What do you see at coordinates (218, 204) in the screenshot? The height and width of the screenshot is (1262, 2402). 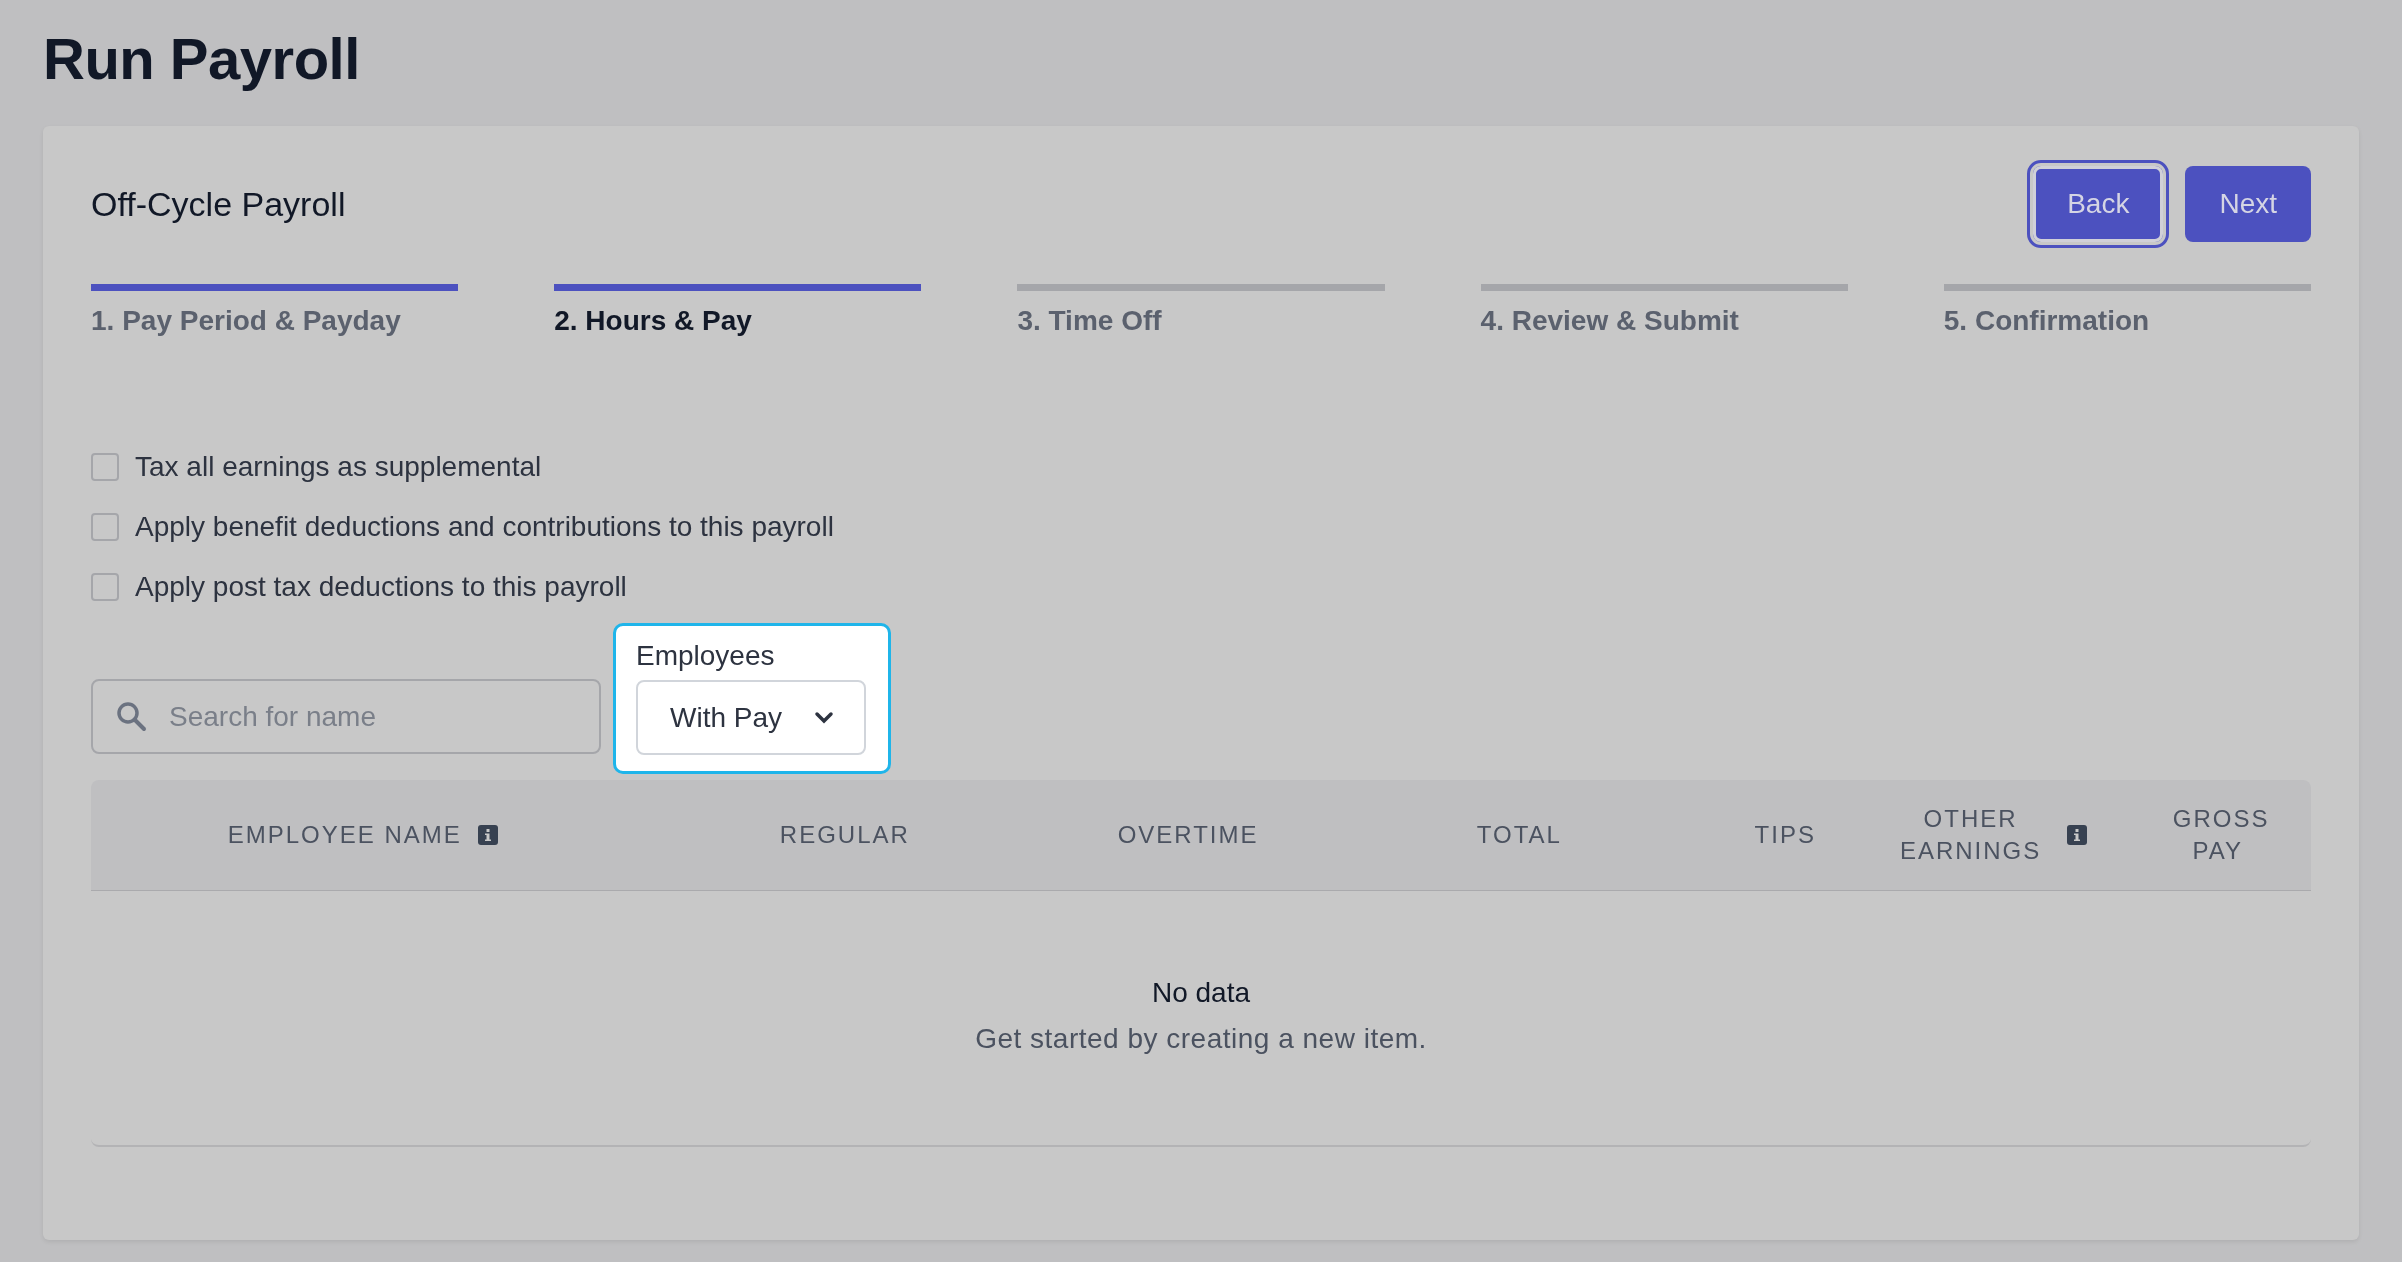 I see `card-title: Off-Cycle Payroll` at bounding box center [218, 204].